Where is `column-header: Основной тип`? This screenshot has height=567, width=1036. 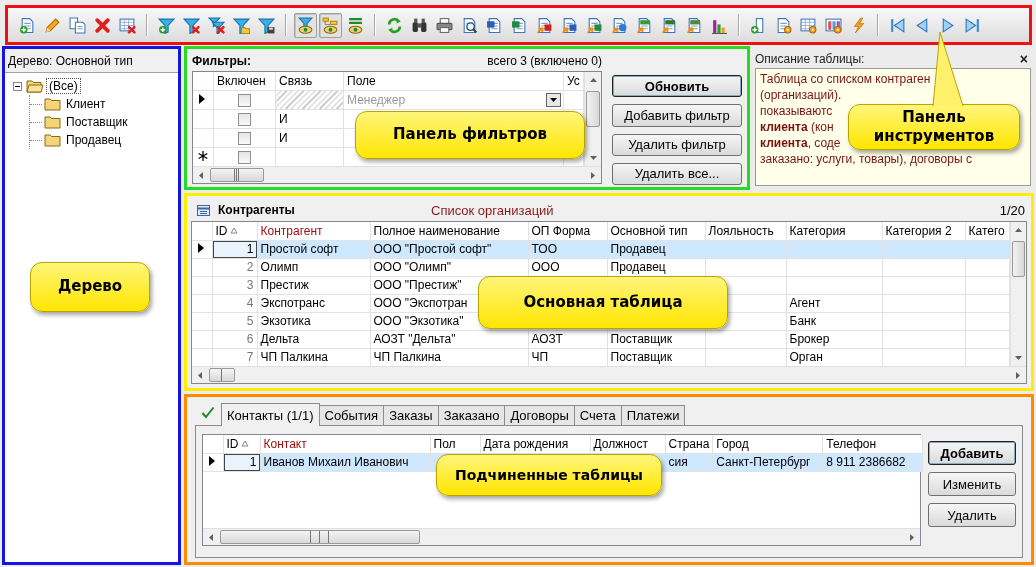
column-header: Основной тип is located at coordinates (656, 231).